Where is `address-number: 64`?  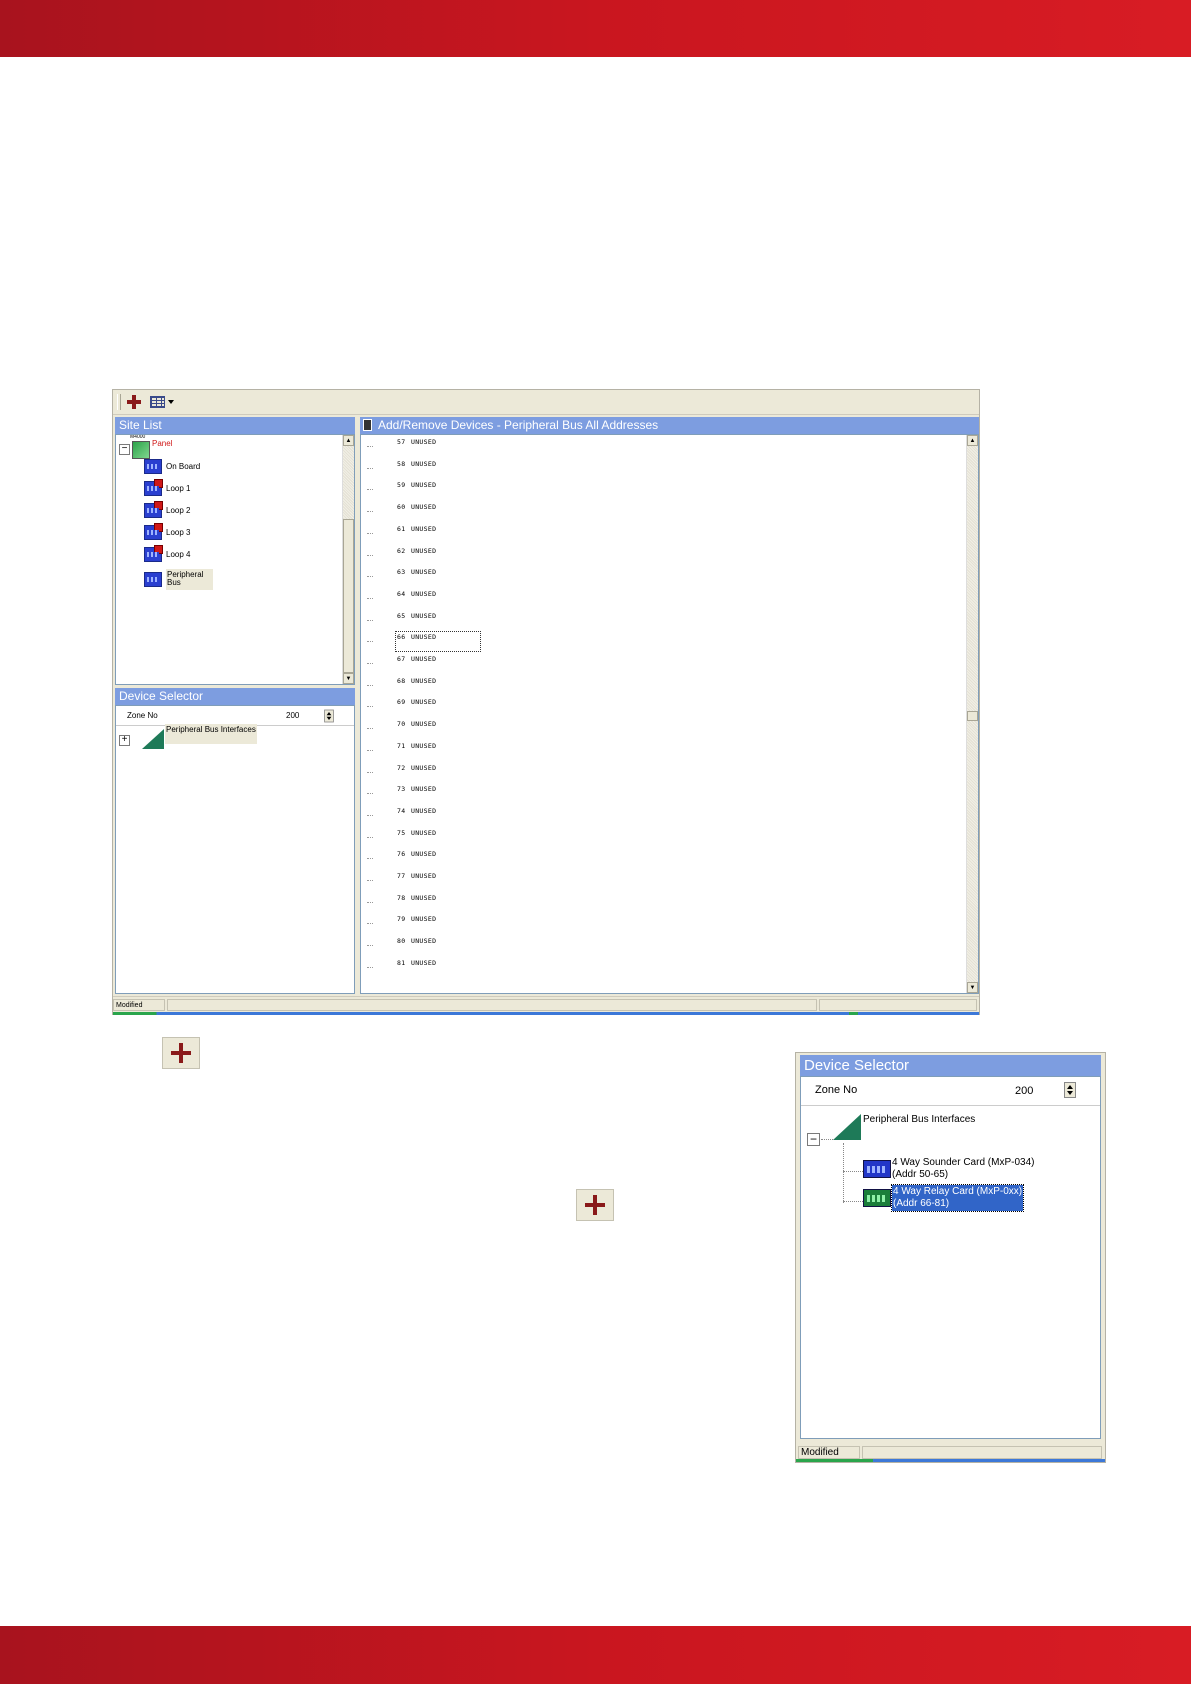
address-number: 64 is located at coordinates (401, 593).